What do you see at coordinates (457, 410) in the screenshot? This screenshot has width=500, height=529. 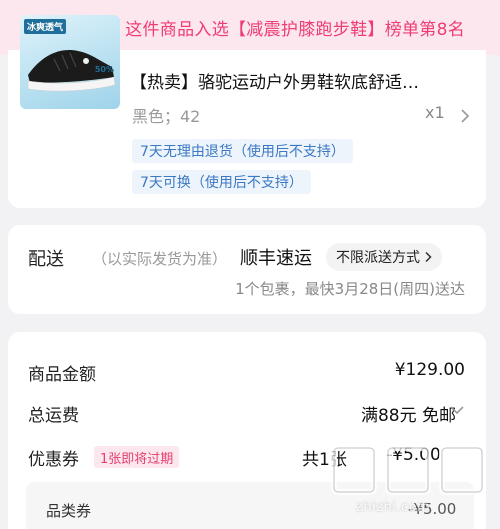 I see `chevron-down-icon` at bounding box center [457, 410].